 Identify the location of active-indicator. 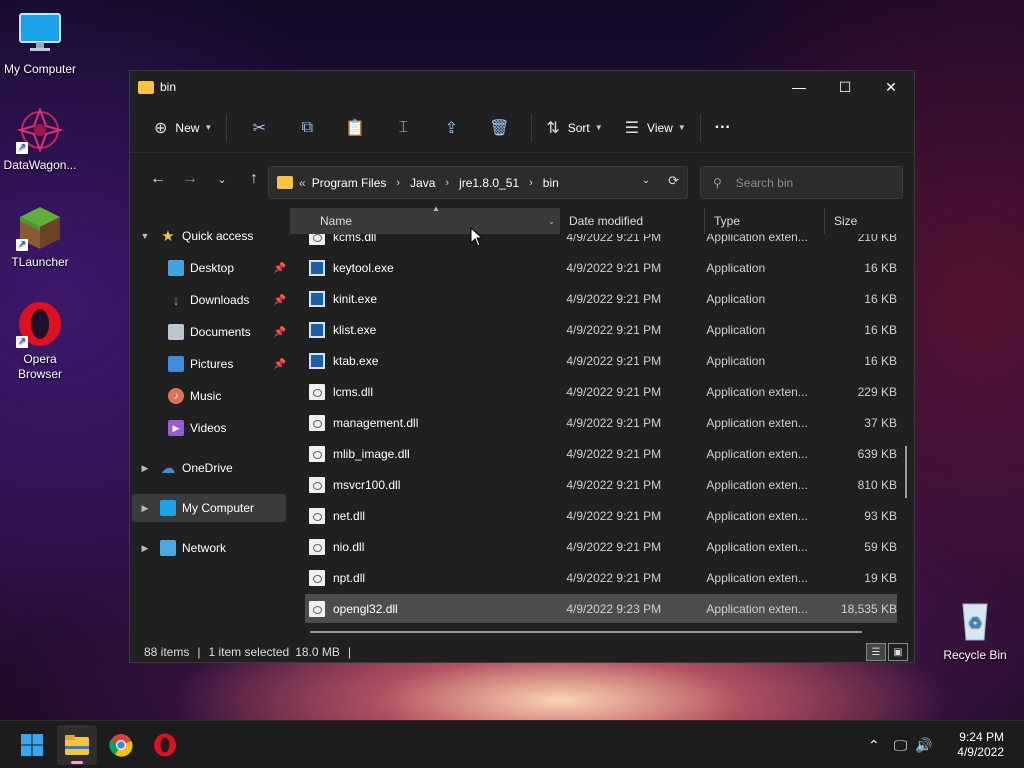
(77, 762).